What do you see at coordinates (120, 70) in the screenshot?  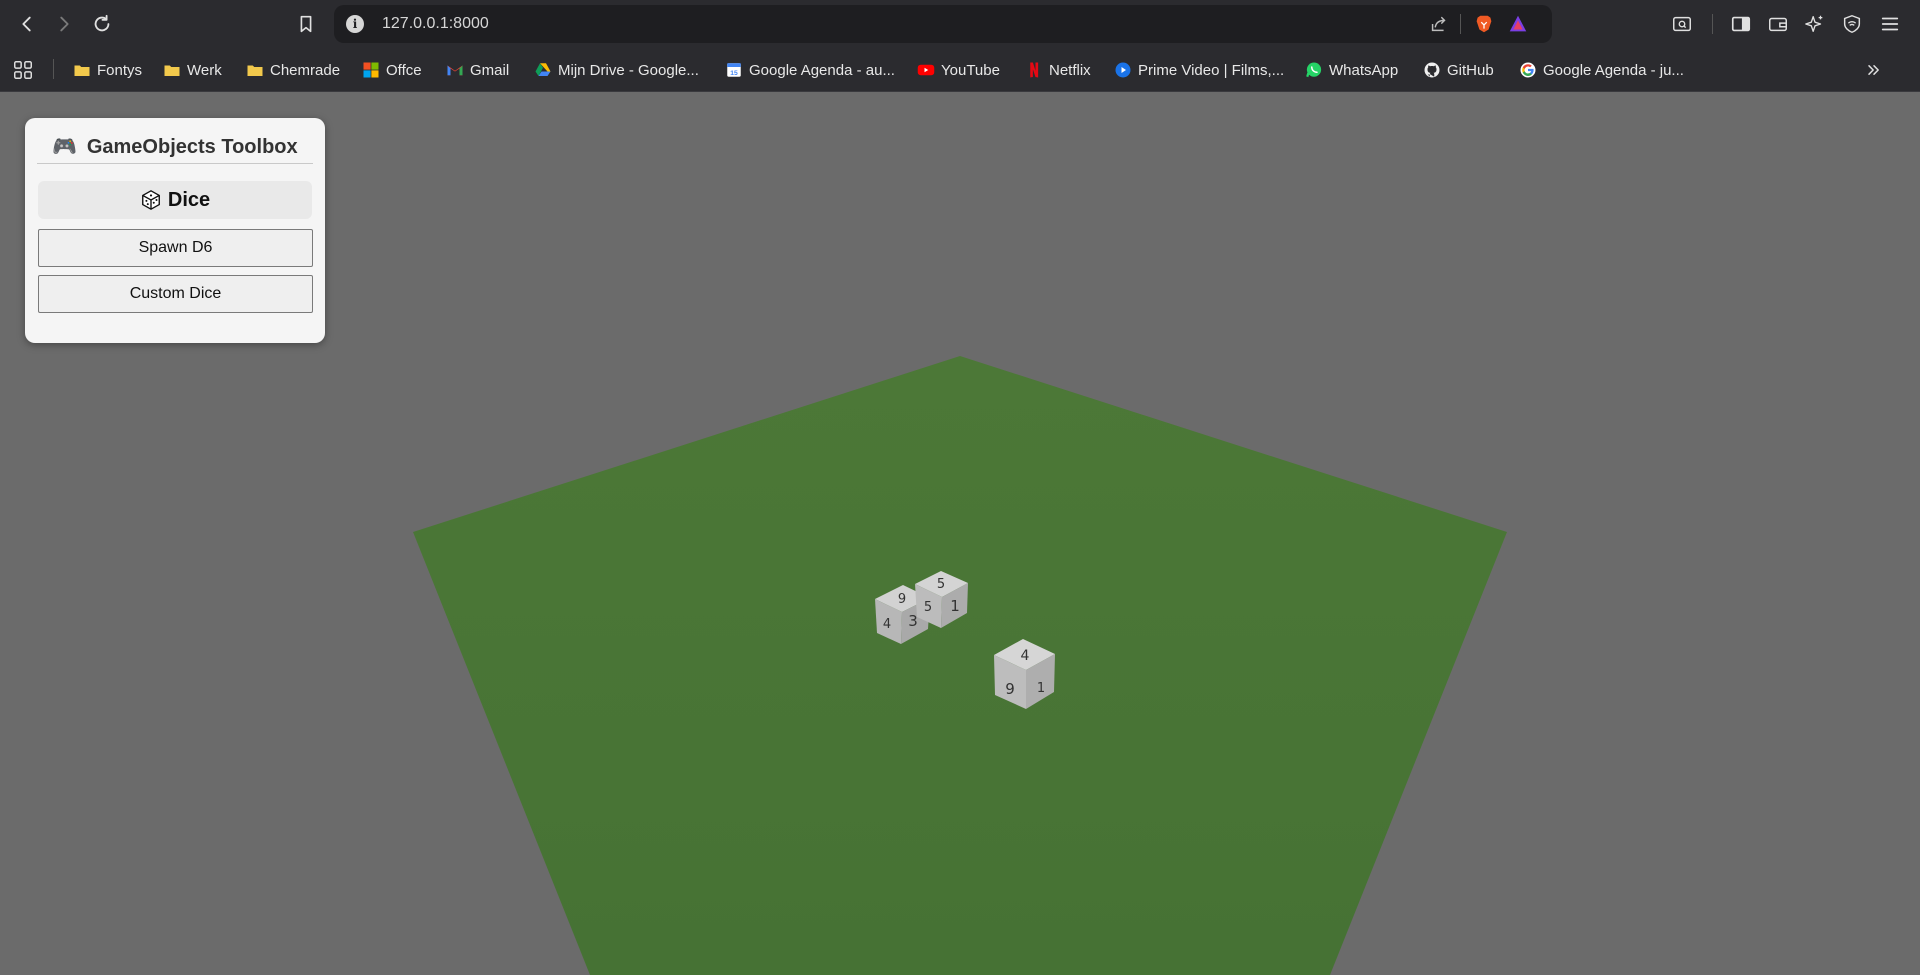 I see `bookmark-label: Fontys` at bounding box center [120, 70].